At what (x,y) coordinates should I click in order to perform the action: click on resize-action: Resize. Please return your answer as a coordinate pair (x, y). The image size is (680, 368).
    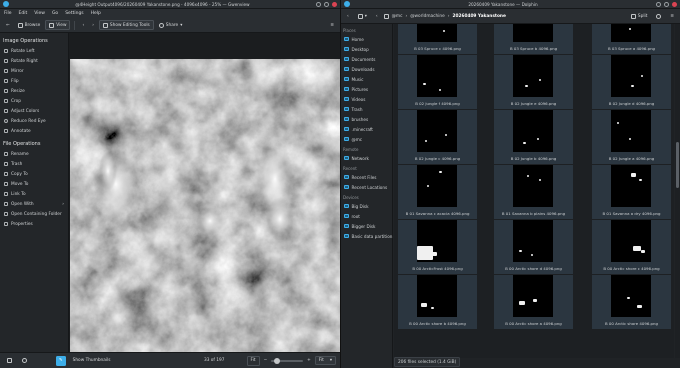
    Looking at the image, I should click on (34, 91).